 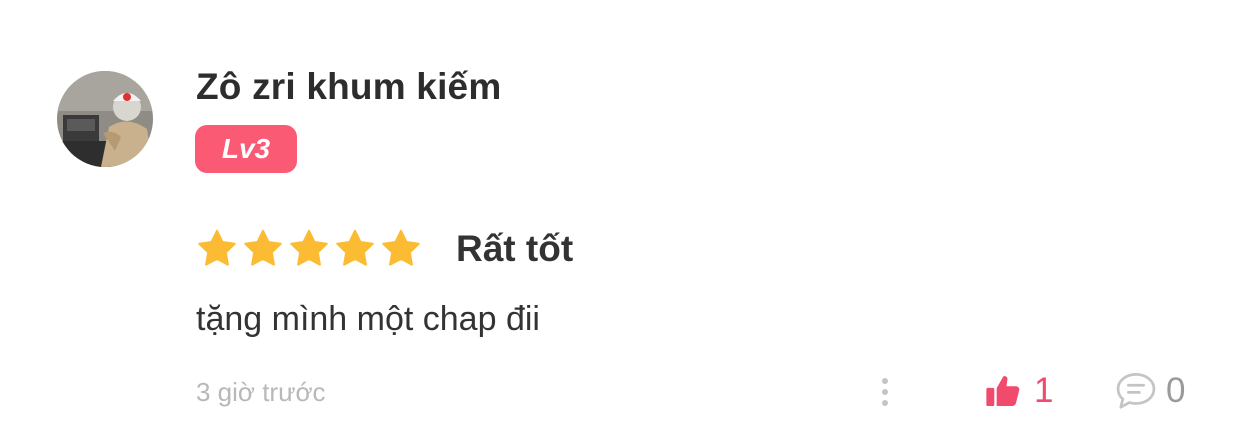 What do you see at coordinates (885, 381) in the screenshot?
I see `more-vertical-icon` at bounding box center [885, 381].